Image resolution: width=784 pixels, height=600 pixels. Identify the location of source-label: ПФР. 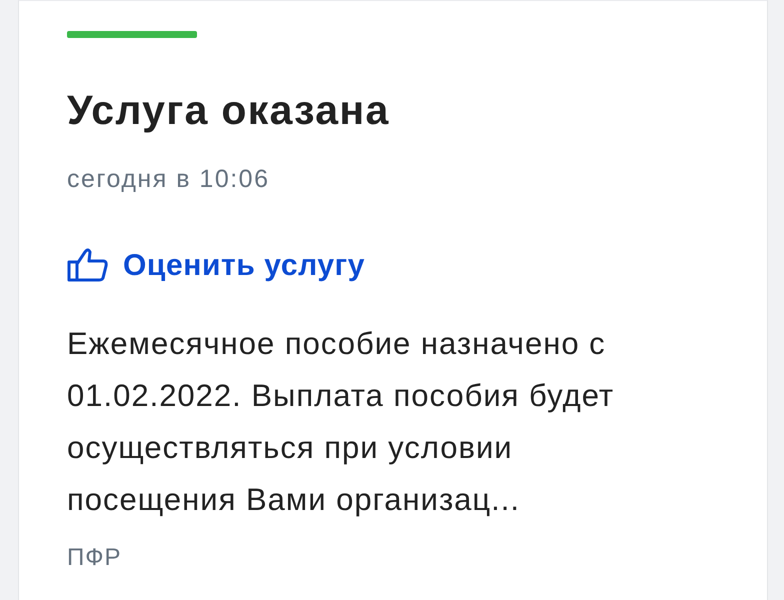
(95, 558).